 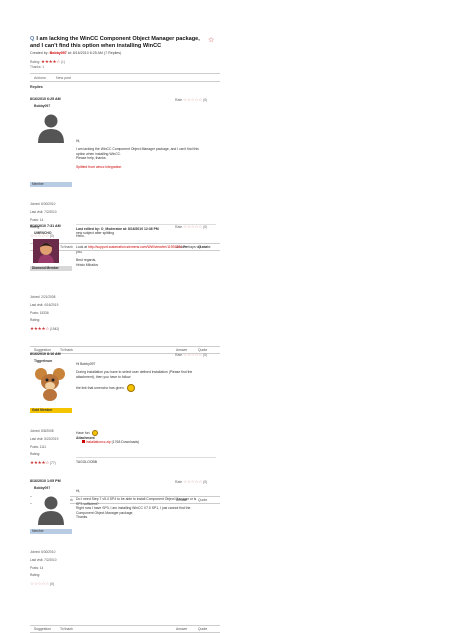 I want to click on post-date: 8/16/2010 7:31 AM, so click(x=45, y=226).